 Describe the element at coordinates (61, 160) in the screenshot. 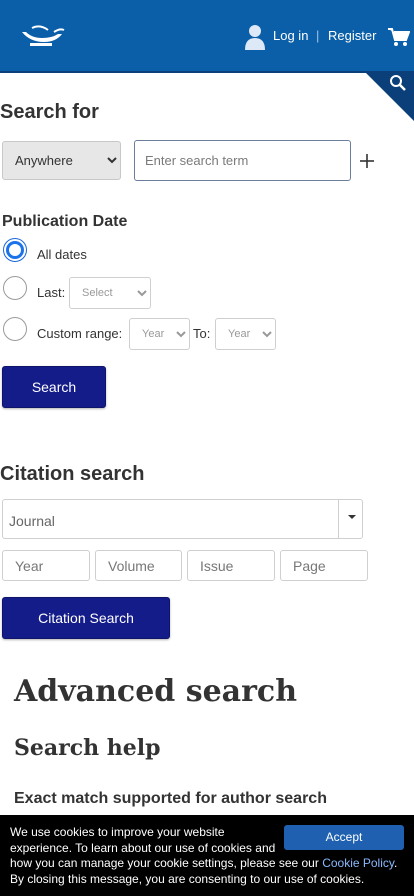

I see `search-scope-select: Anywhere` at that location.